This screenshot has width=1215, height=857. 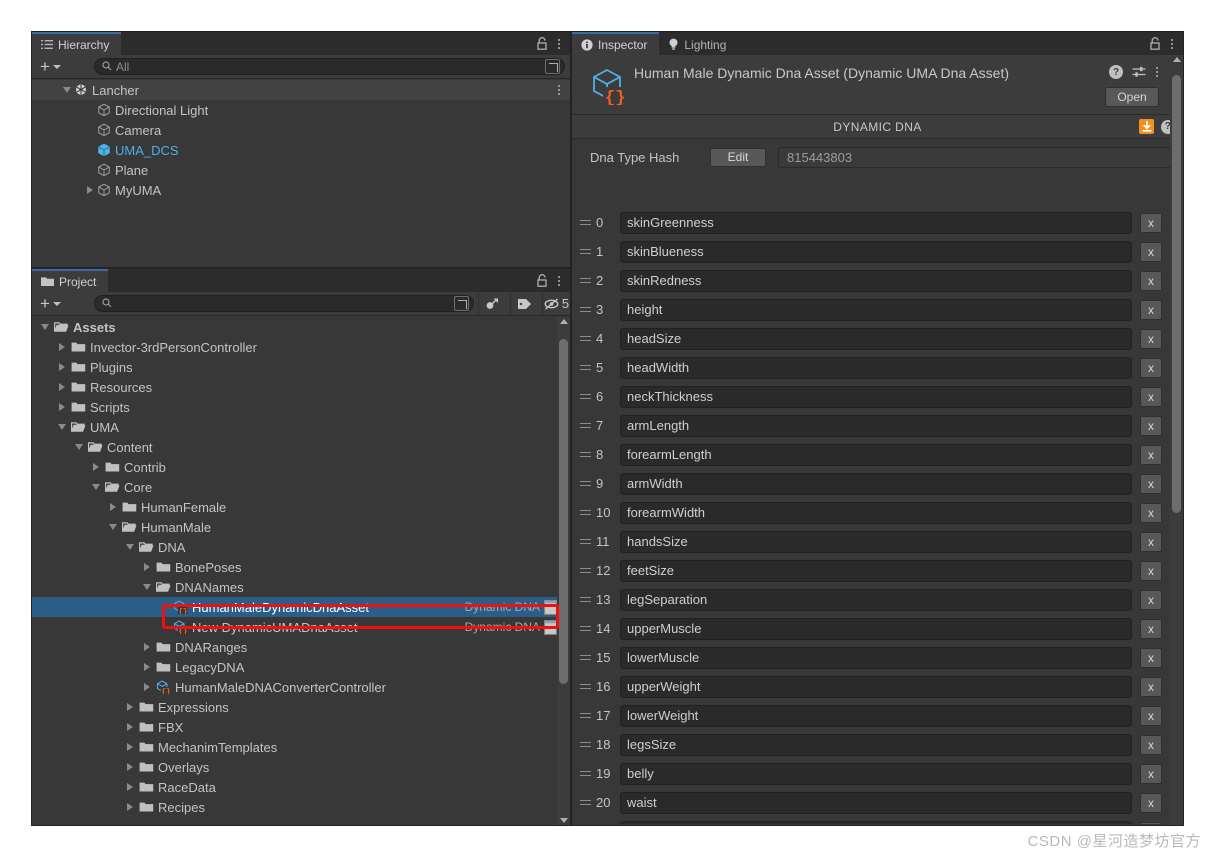 I want to click on project-scrollbar, so click(x=563, y=571).